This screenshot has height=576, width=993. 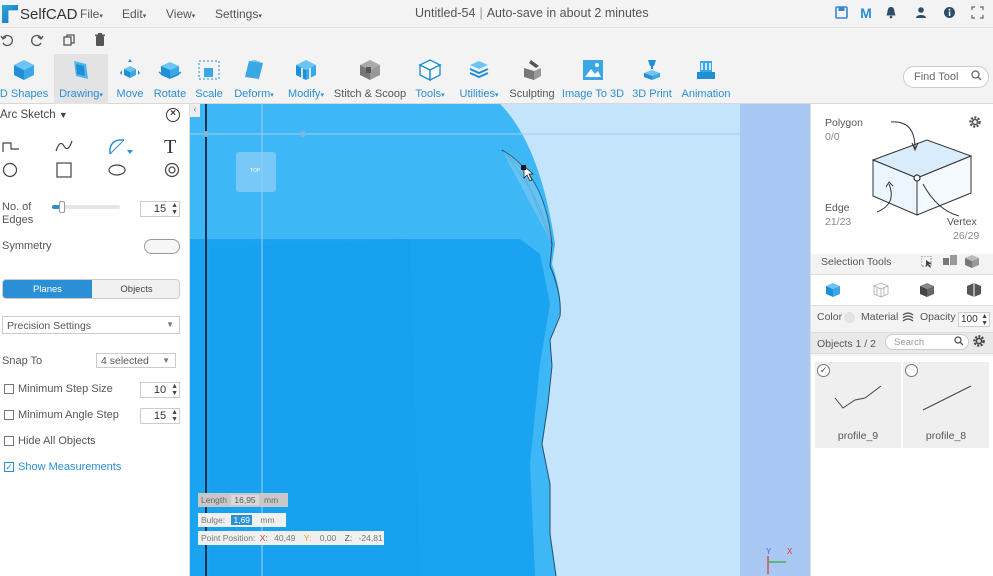 I want to click on color-swatch, so click(x=849, y=317).